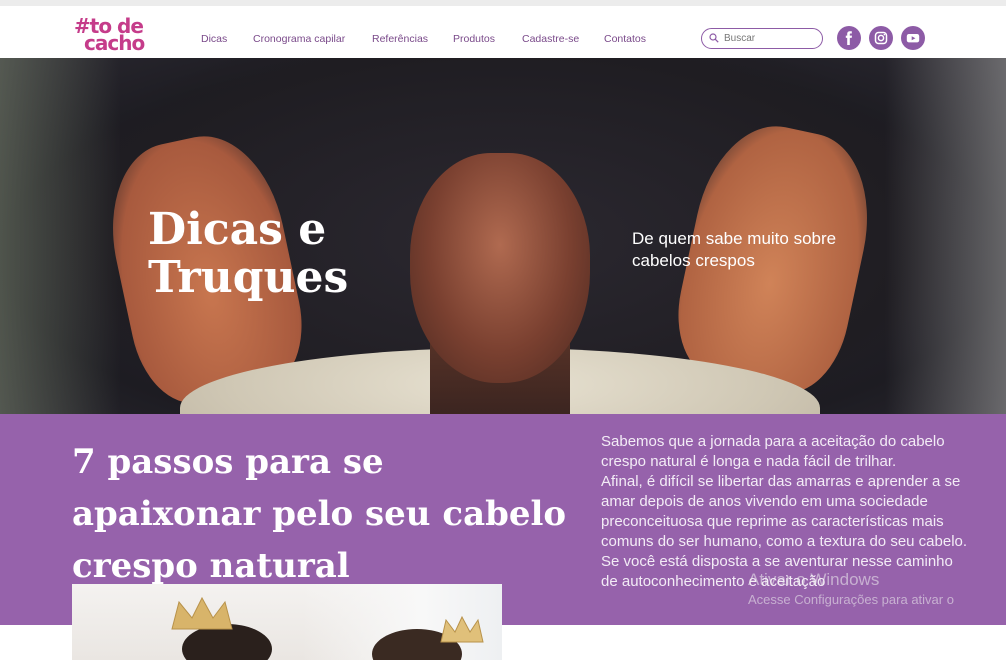 The image size is (1006, 660). I want to click on logo-text-bottom: cacho, so click(114, 43).